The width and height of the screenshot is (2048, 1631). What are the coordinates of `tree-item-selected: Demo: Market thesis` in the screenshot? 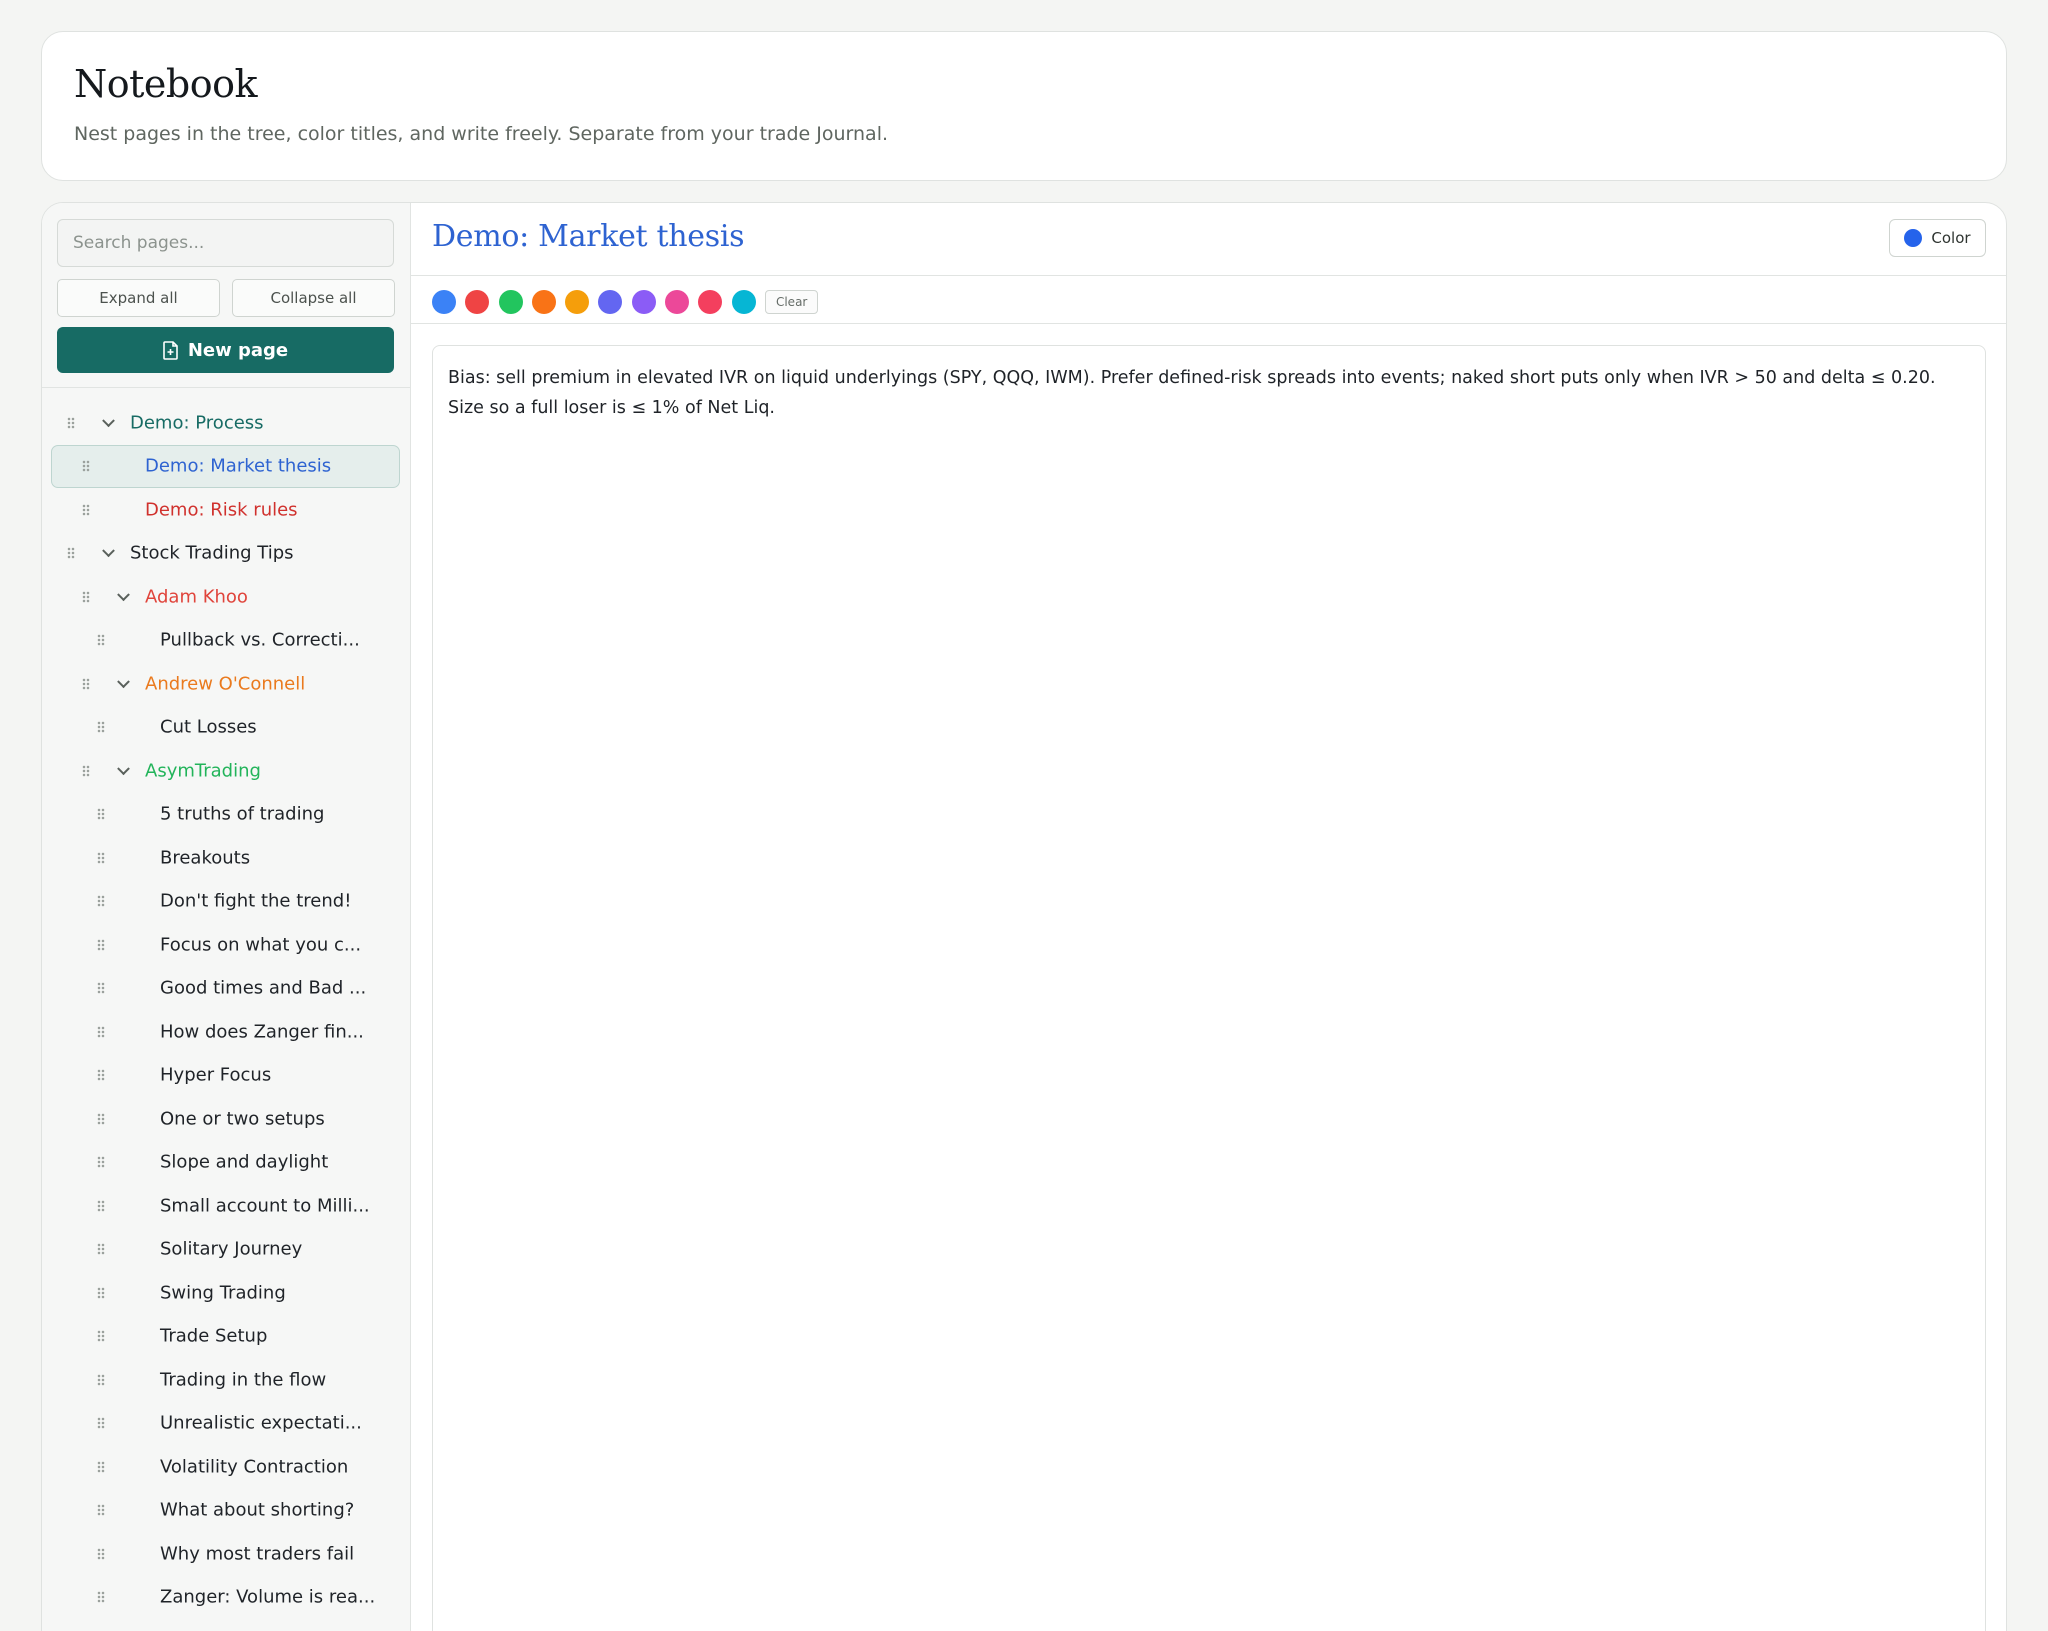 It's located at (226, 466).